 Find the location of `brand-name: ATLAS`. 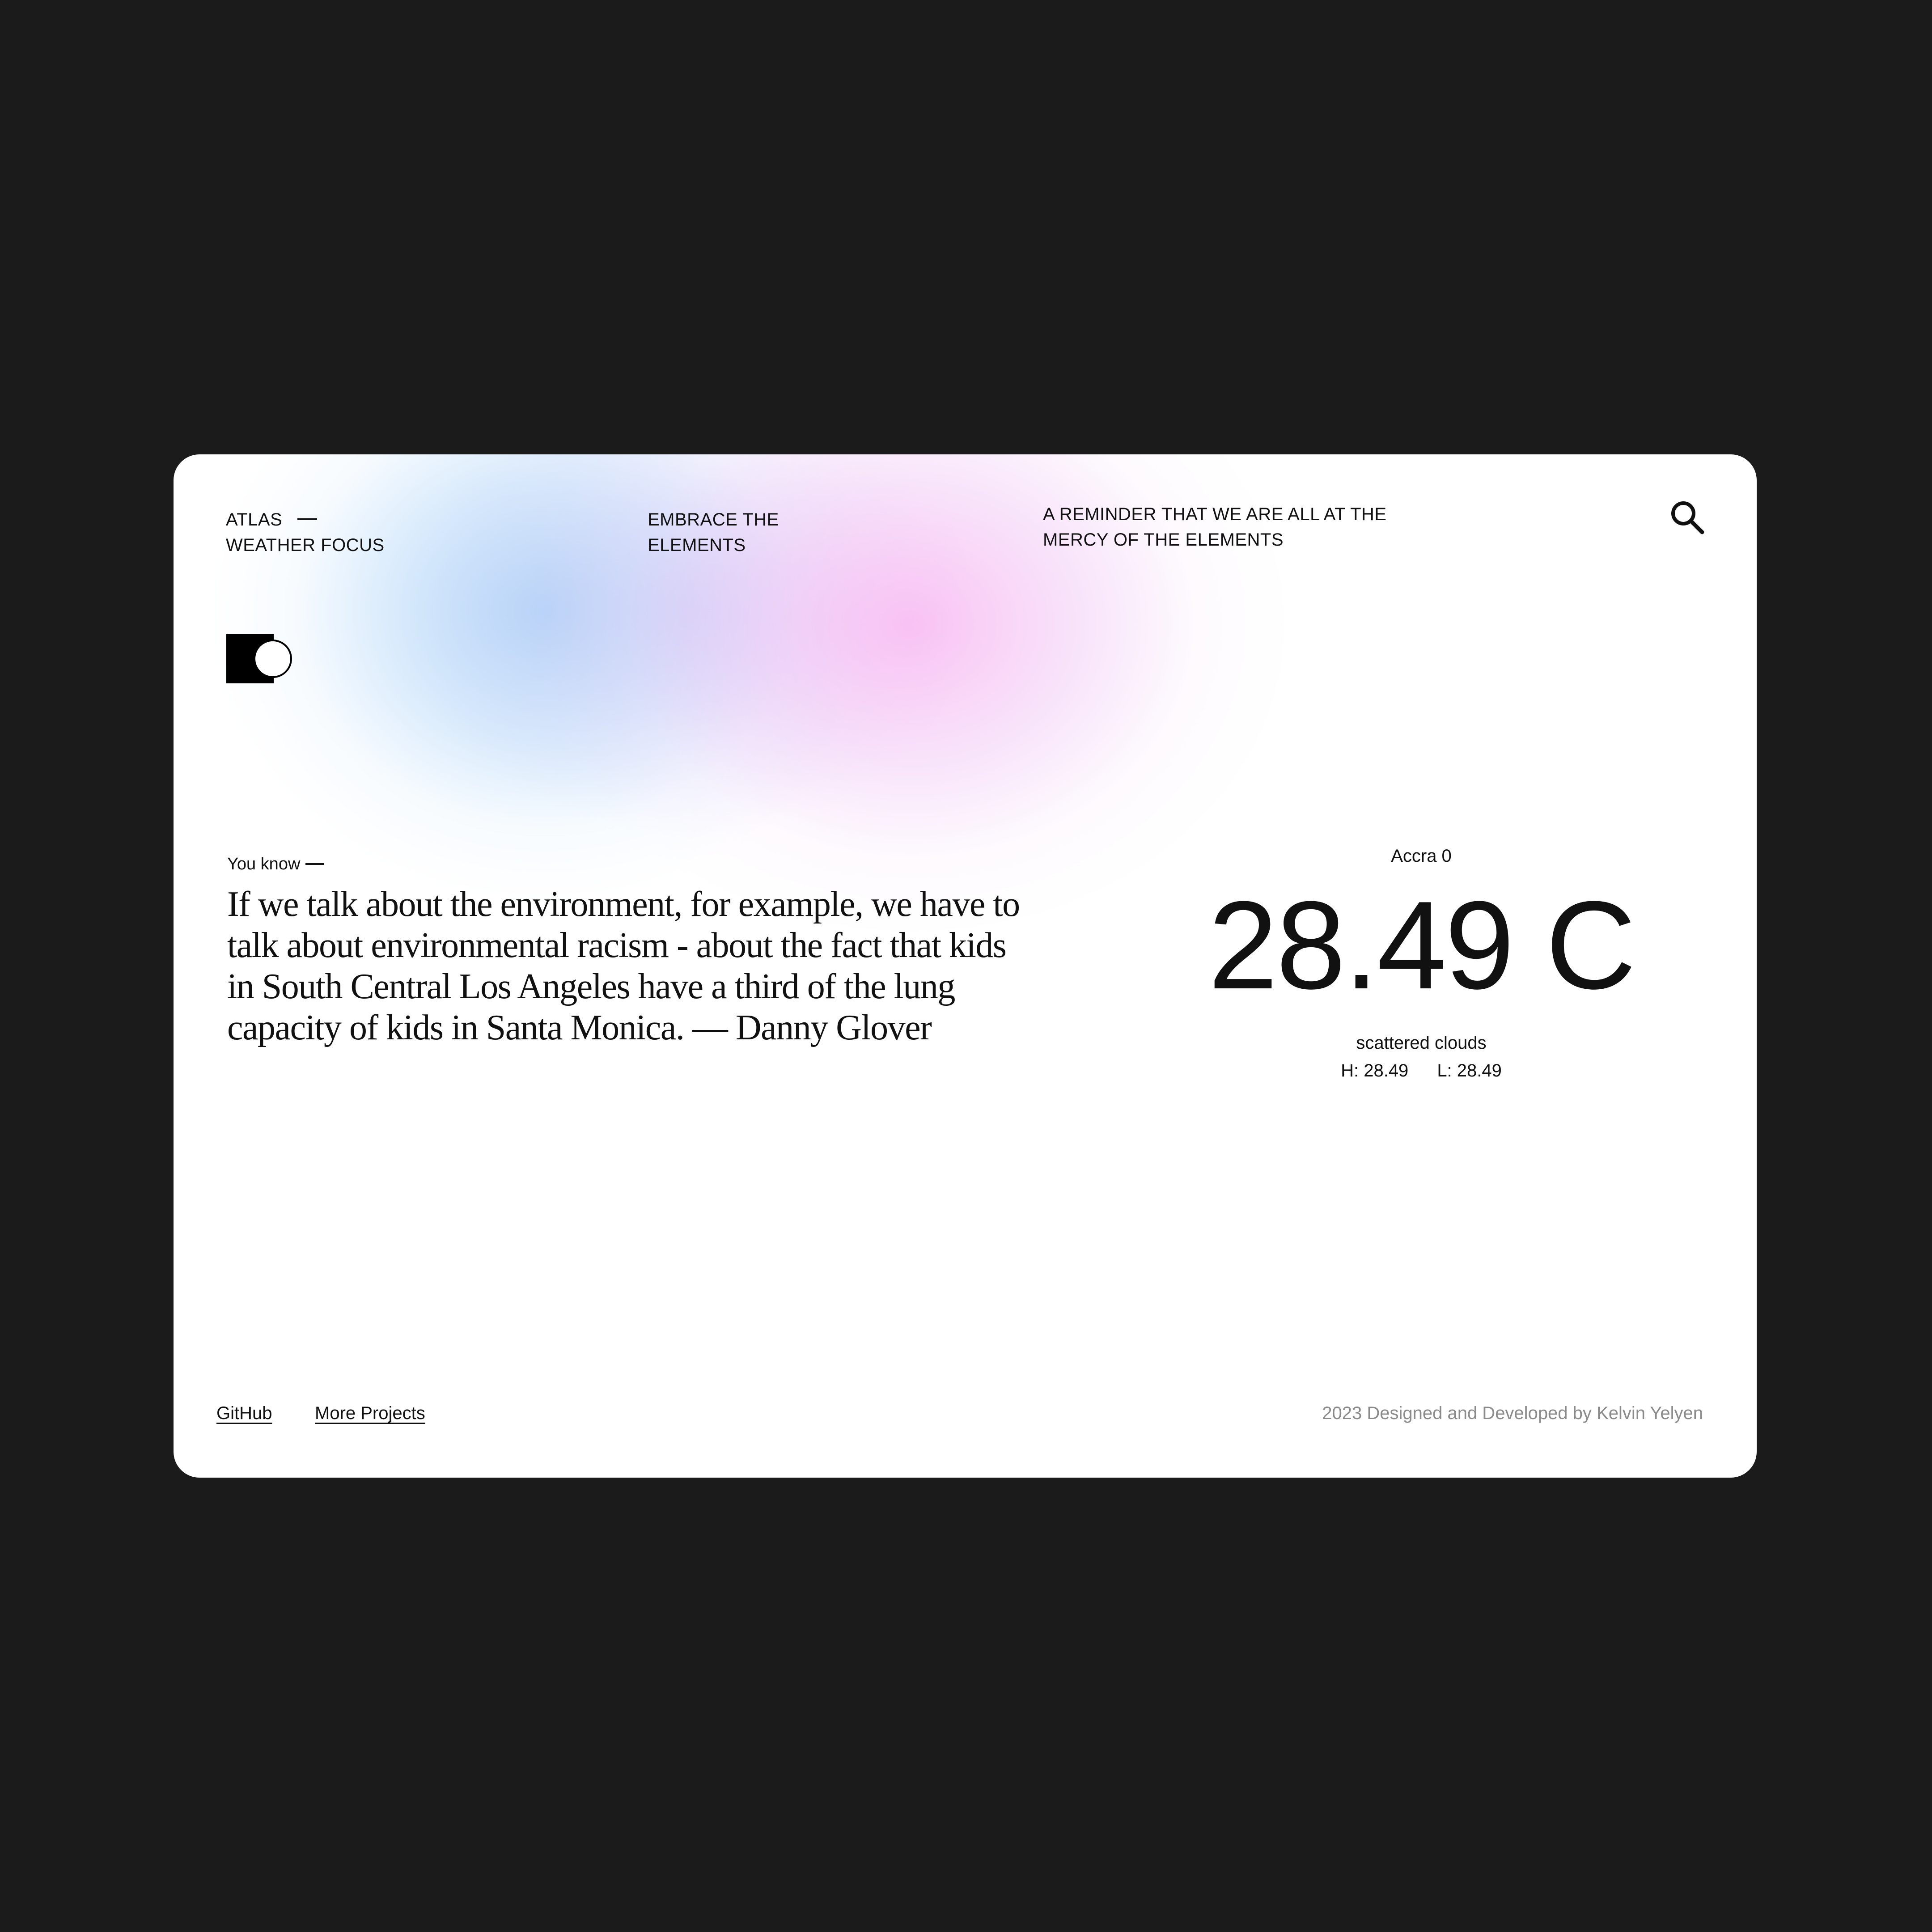

brand-name: ATLAS is located at coordinates (254, 520).